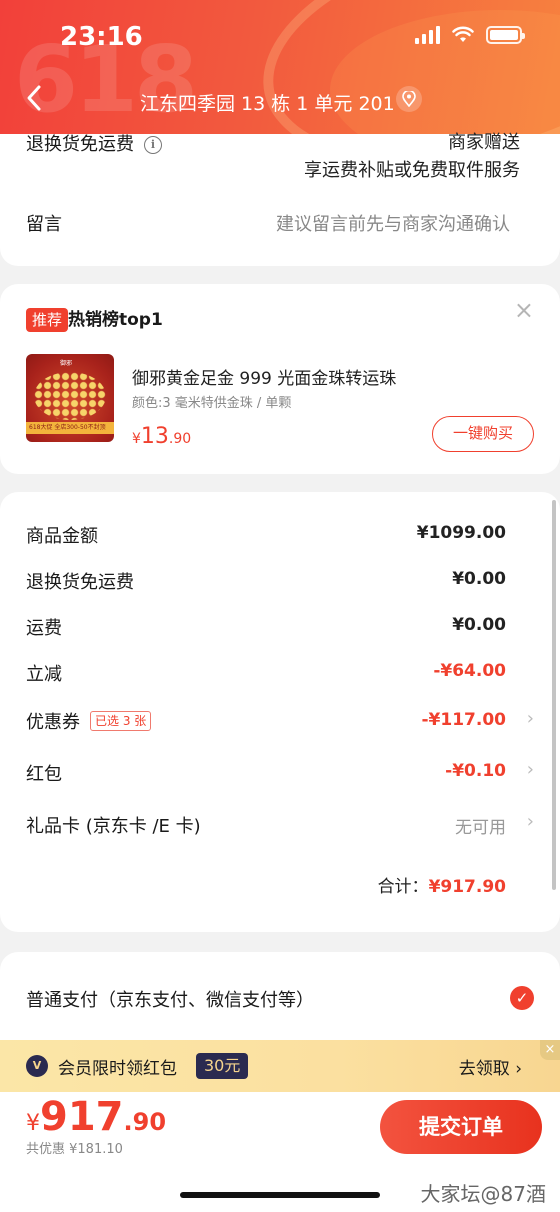  Describe the element at coordinates (554, 695) in the screenshot. I see `scrollbar` at that location.